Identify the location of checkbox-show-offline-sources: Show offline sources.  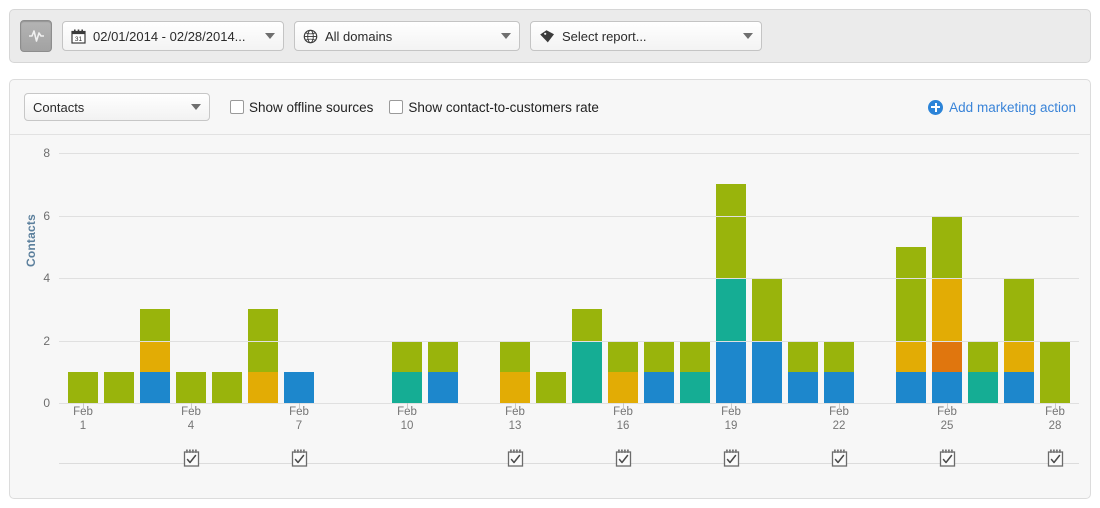
(301, 107).